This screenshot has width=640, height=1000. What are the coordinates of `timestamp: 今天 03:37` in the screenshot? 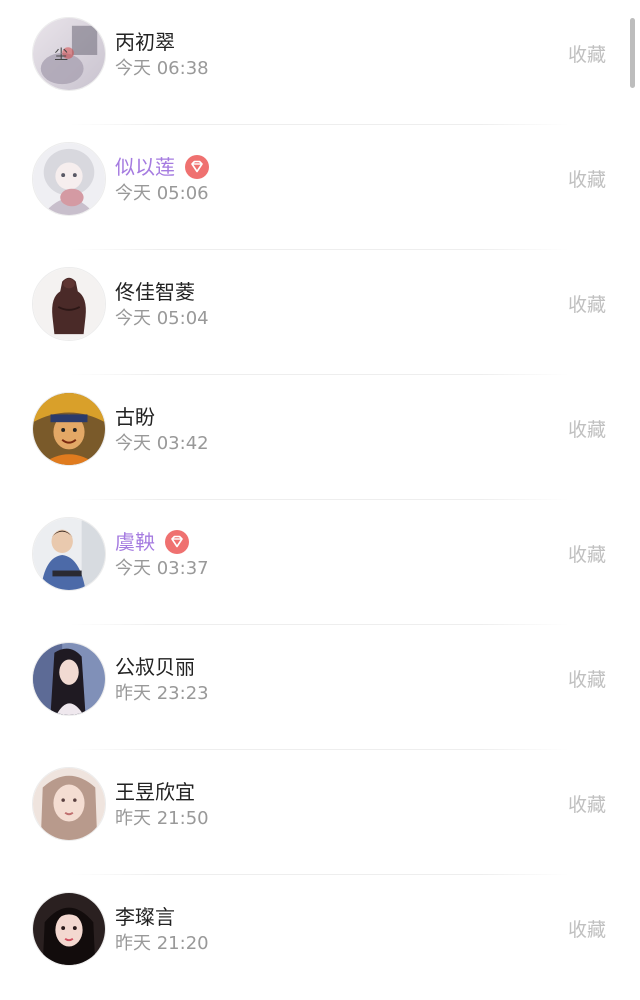 It's located at (162, 568).